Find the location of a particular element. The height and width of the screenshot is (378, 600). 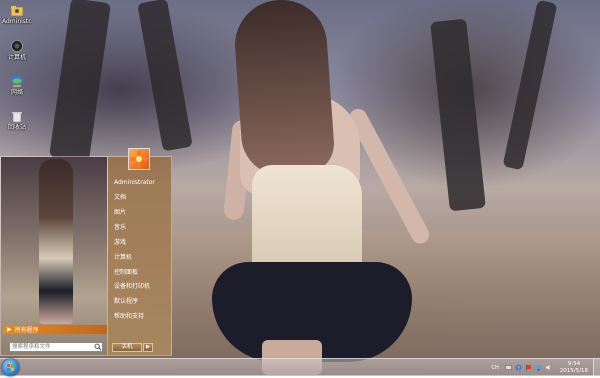

windows-logo-icon is located at coordinates (10, 367).